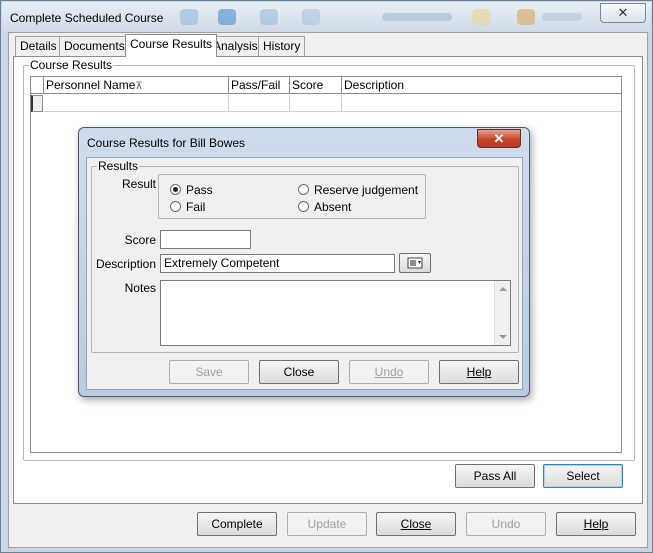 The height and width of the screenshot is (553, 653). Describe the element at coordinates (125, 264) in the screenshot. I see `description-label: Description` at that location.